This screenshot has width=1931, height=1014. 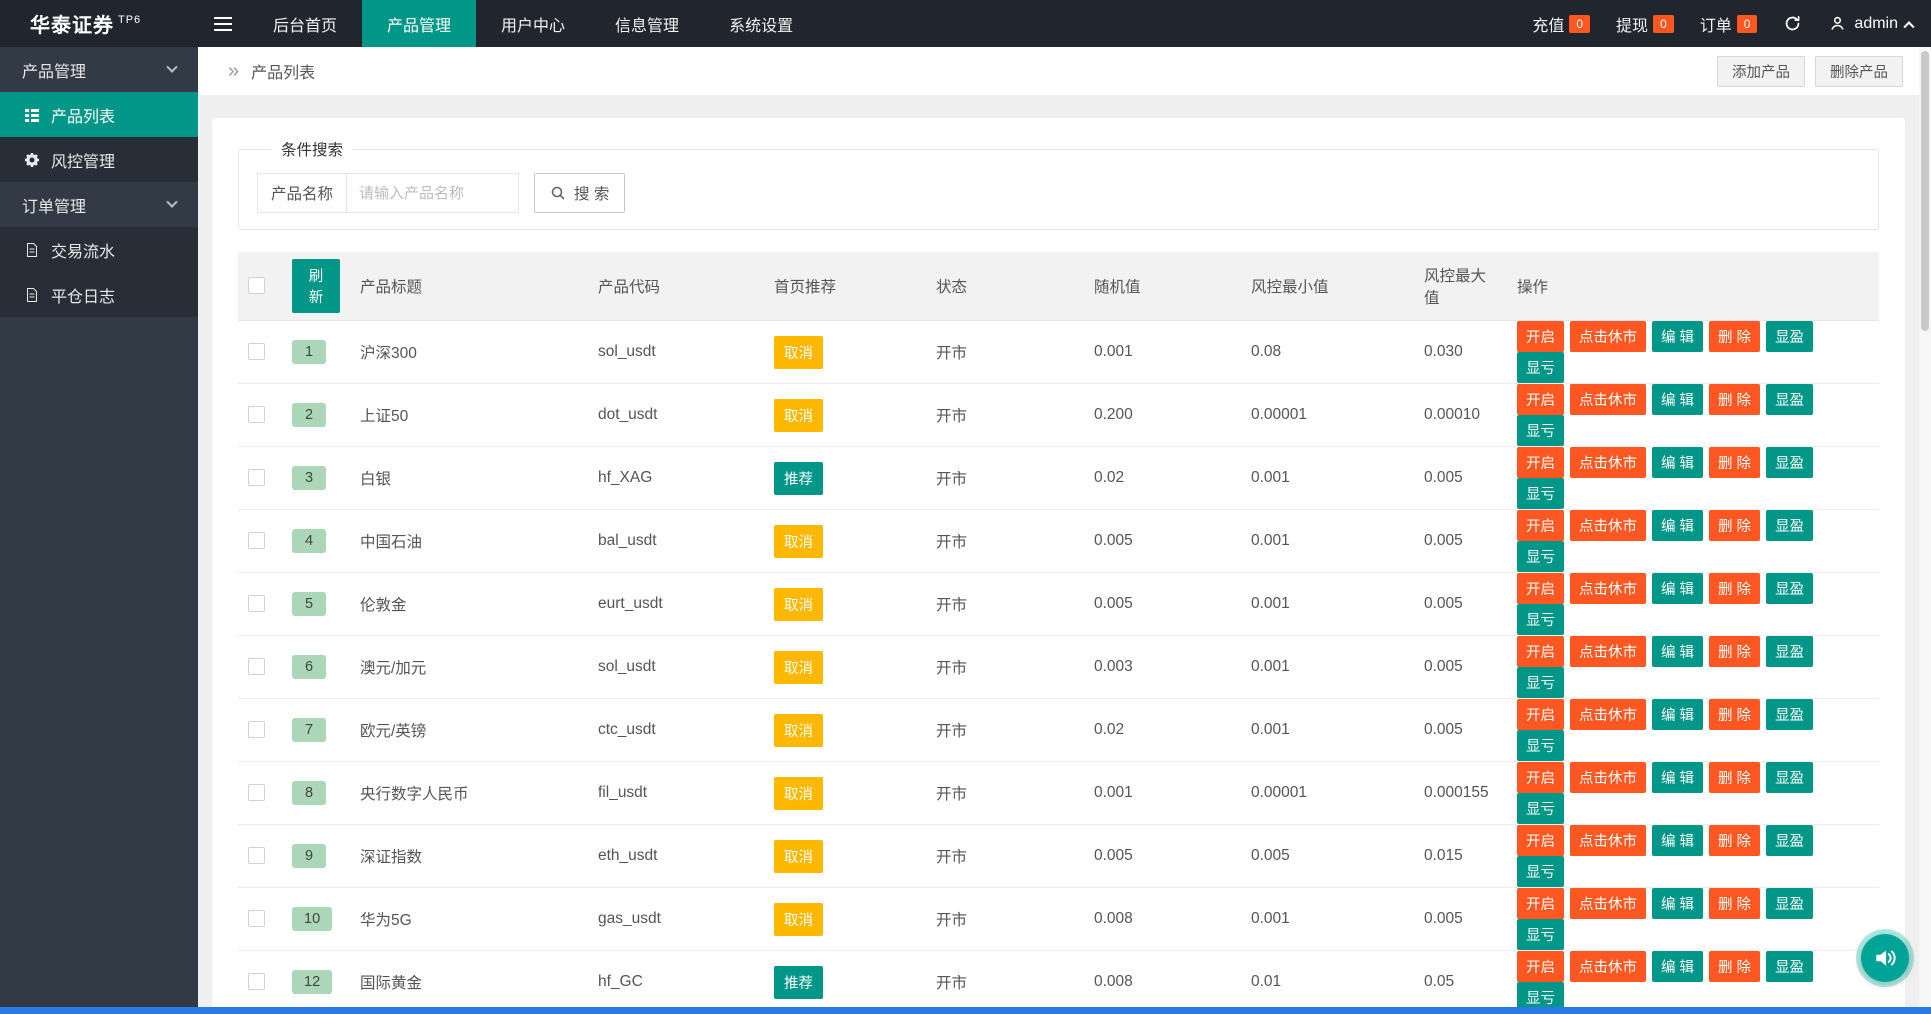 What do you see at coordinates (1729, 24) in the screenshot?
I see `orders-link: 订单 0` at bounding box center [1729, 24].